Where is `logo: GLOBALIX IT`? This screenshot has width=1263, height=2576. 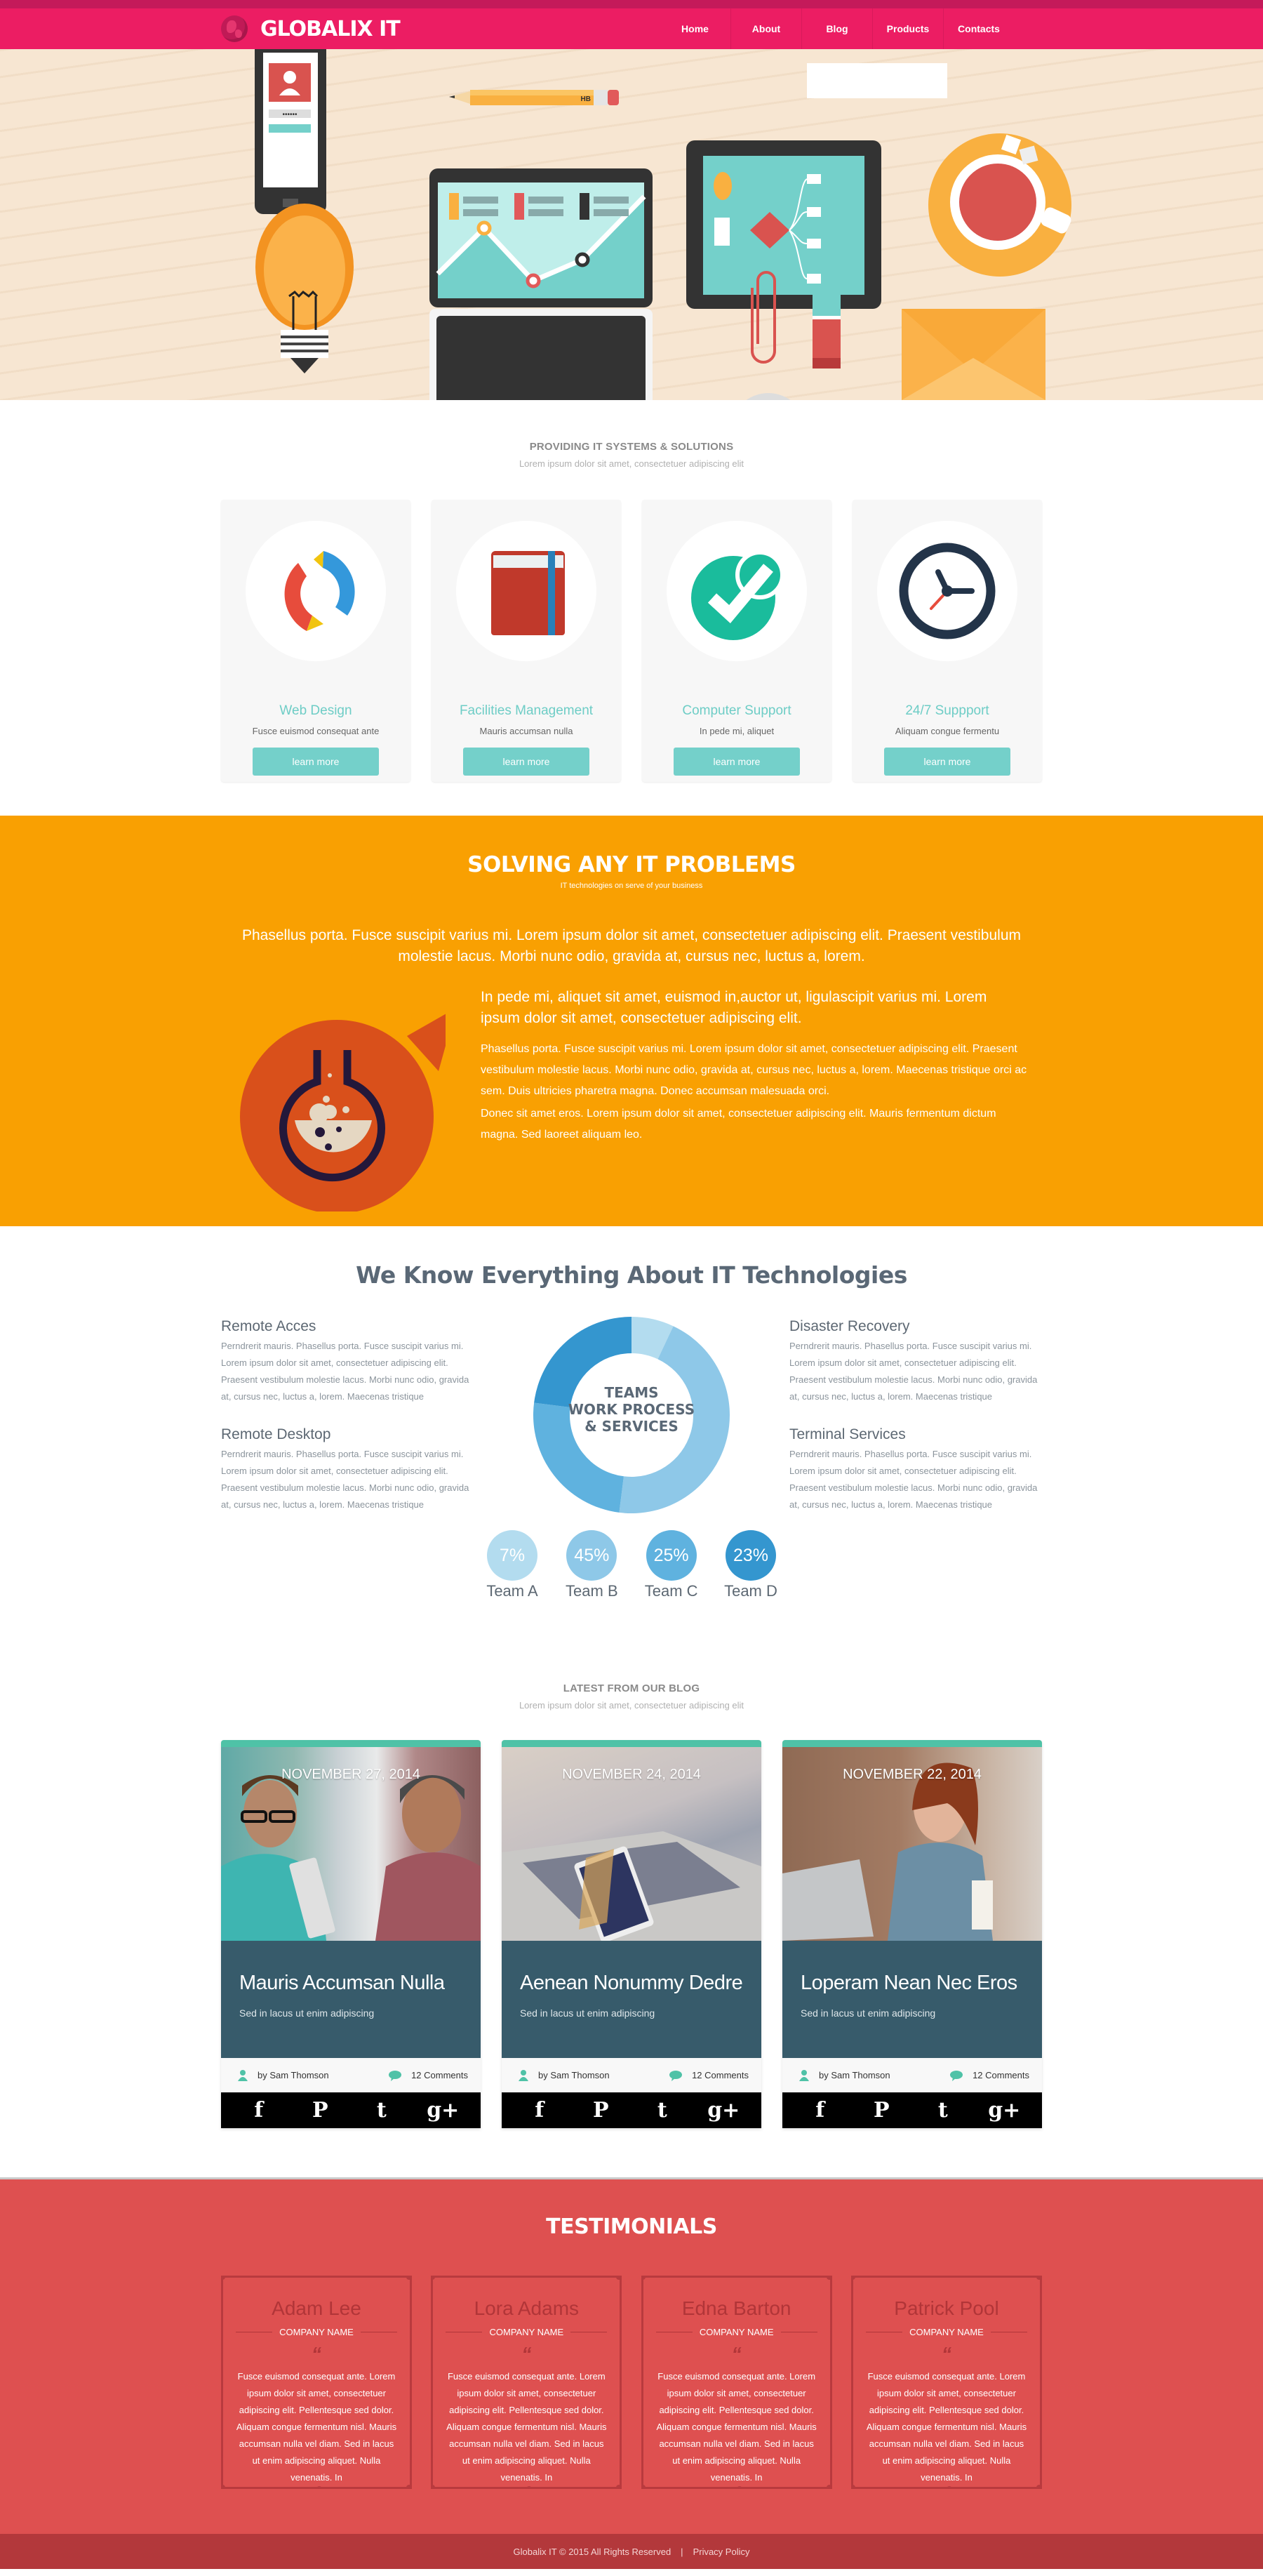
logo: GLOBALIX IT is located at coordinates (311, 29).